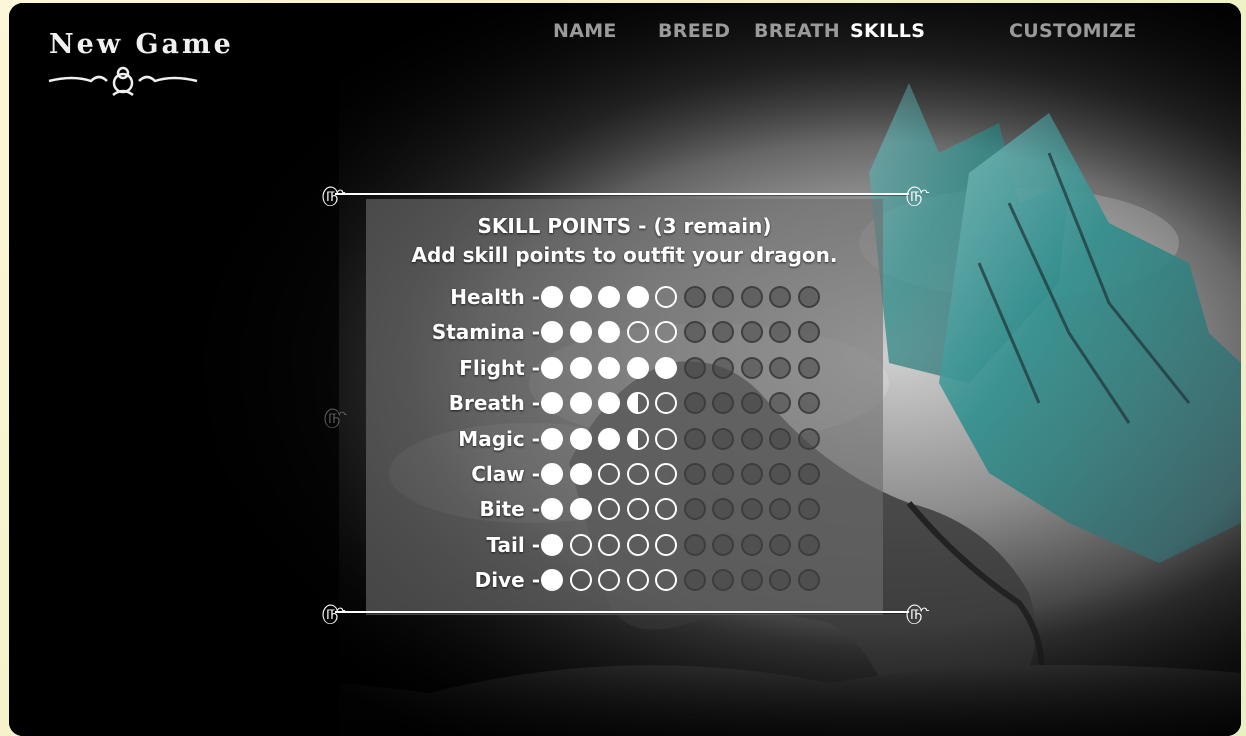 This screenshot has width=1246, height=736. What do you see at coordinates (513, 544) in the screenshot?
I see `skill-label: Tail -` at bounding box center [513, 544].